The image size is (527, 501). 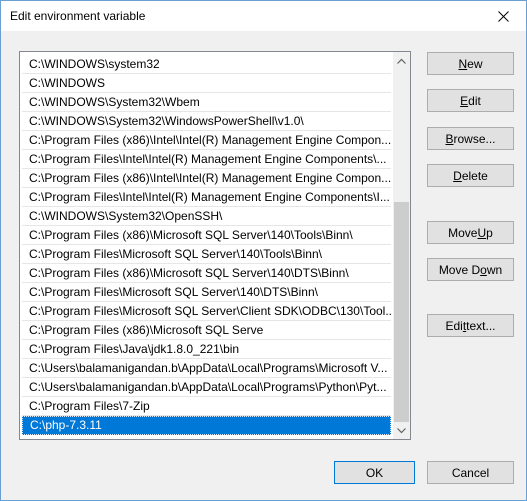 I want to click on list-item: C:\WINDOWS\system32, so click(x=206, y=64).